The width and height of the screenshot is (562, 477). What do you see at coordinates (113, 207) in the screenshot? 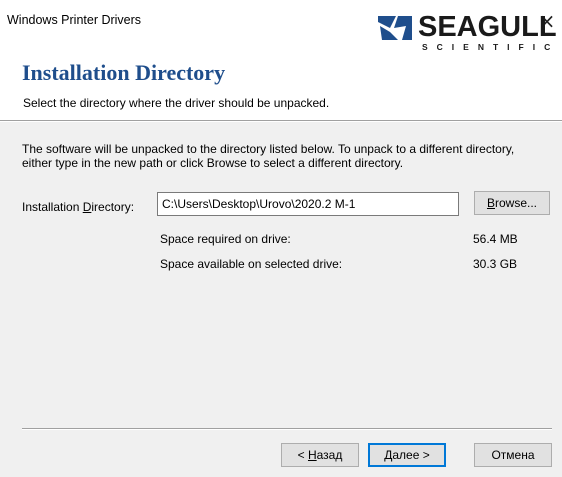
I see `label-text-post: irectory:` at bounding box center [113, 207].